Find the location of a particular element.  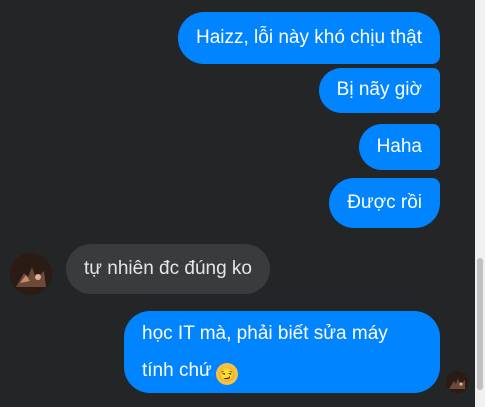

outgoing-message: Bị nãy giờ is located at coordinates (379, 90).